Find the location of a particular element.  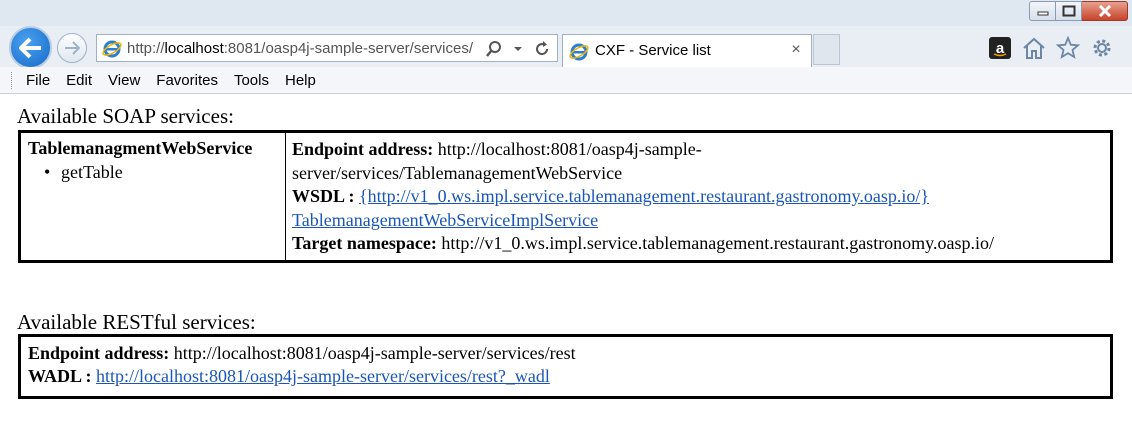

close-icon is located at coordinates (1104, 11).